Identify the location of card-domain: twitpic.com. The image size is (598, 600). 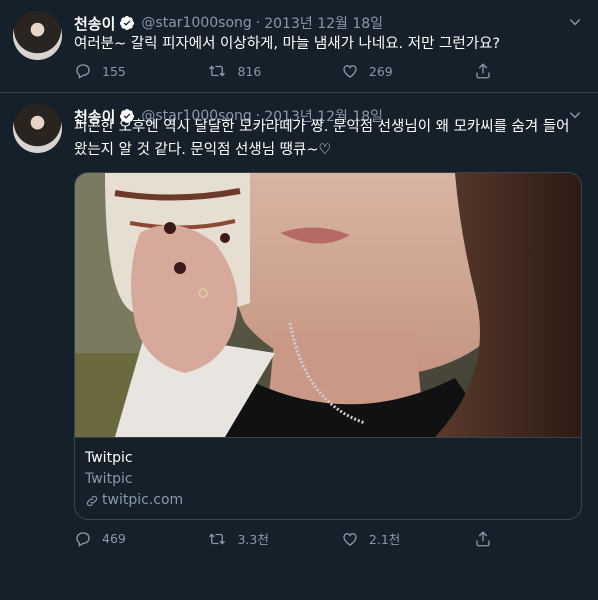
(134, 500).